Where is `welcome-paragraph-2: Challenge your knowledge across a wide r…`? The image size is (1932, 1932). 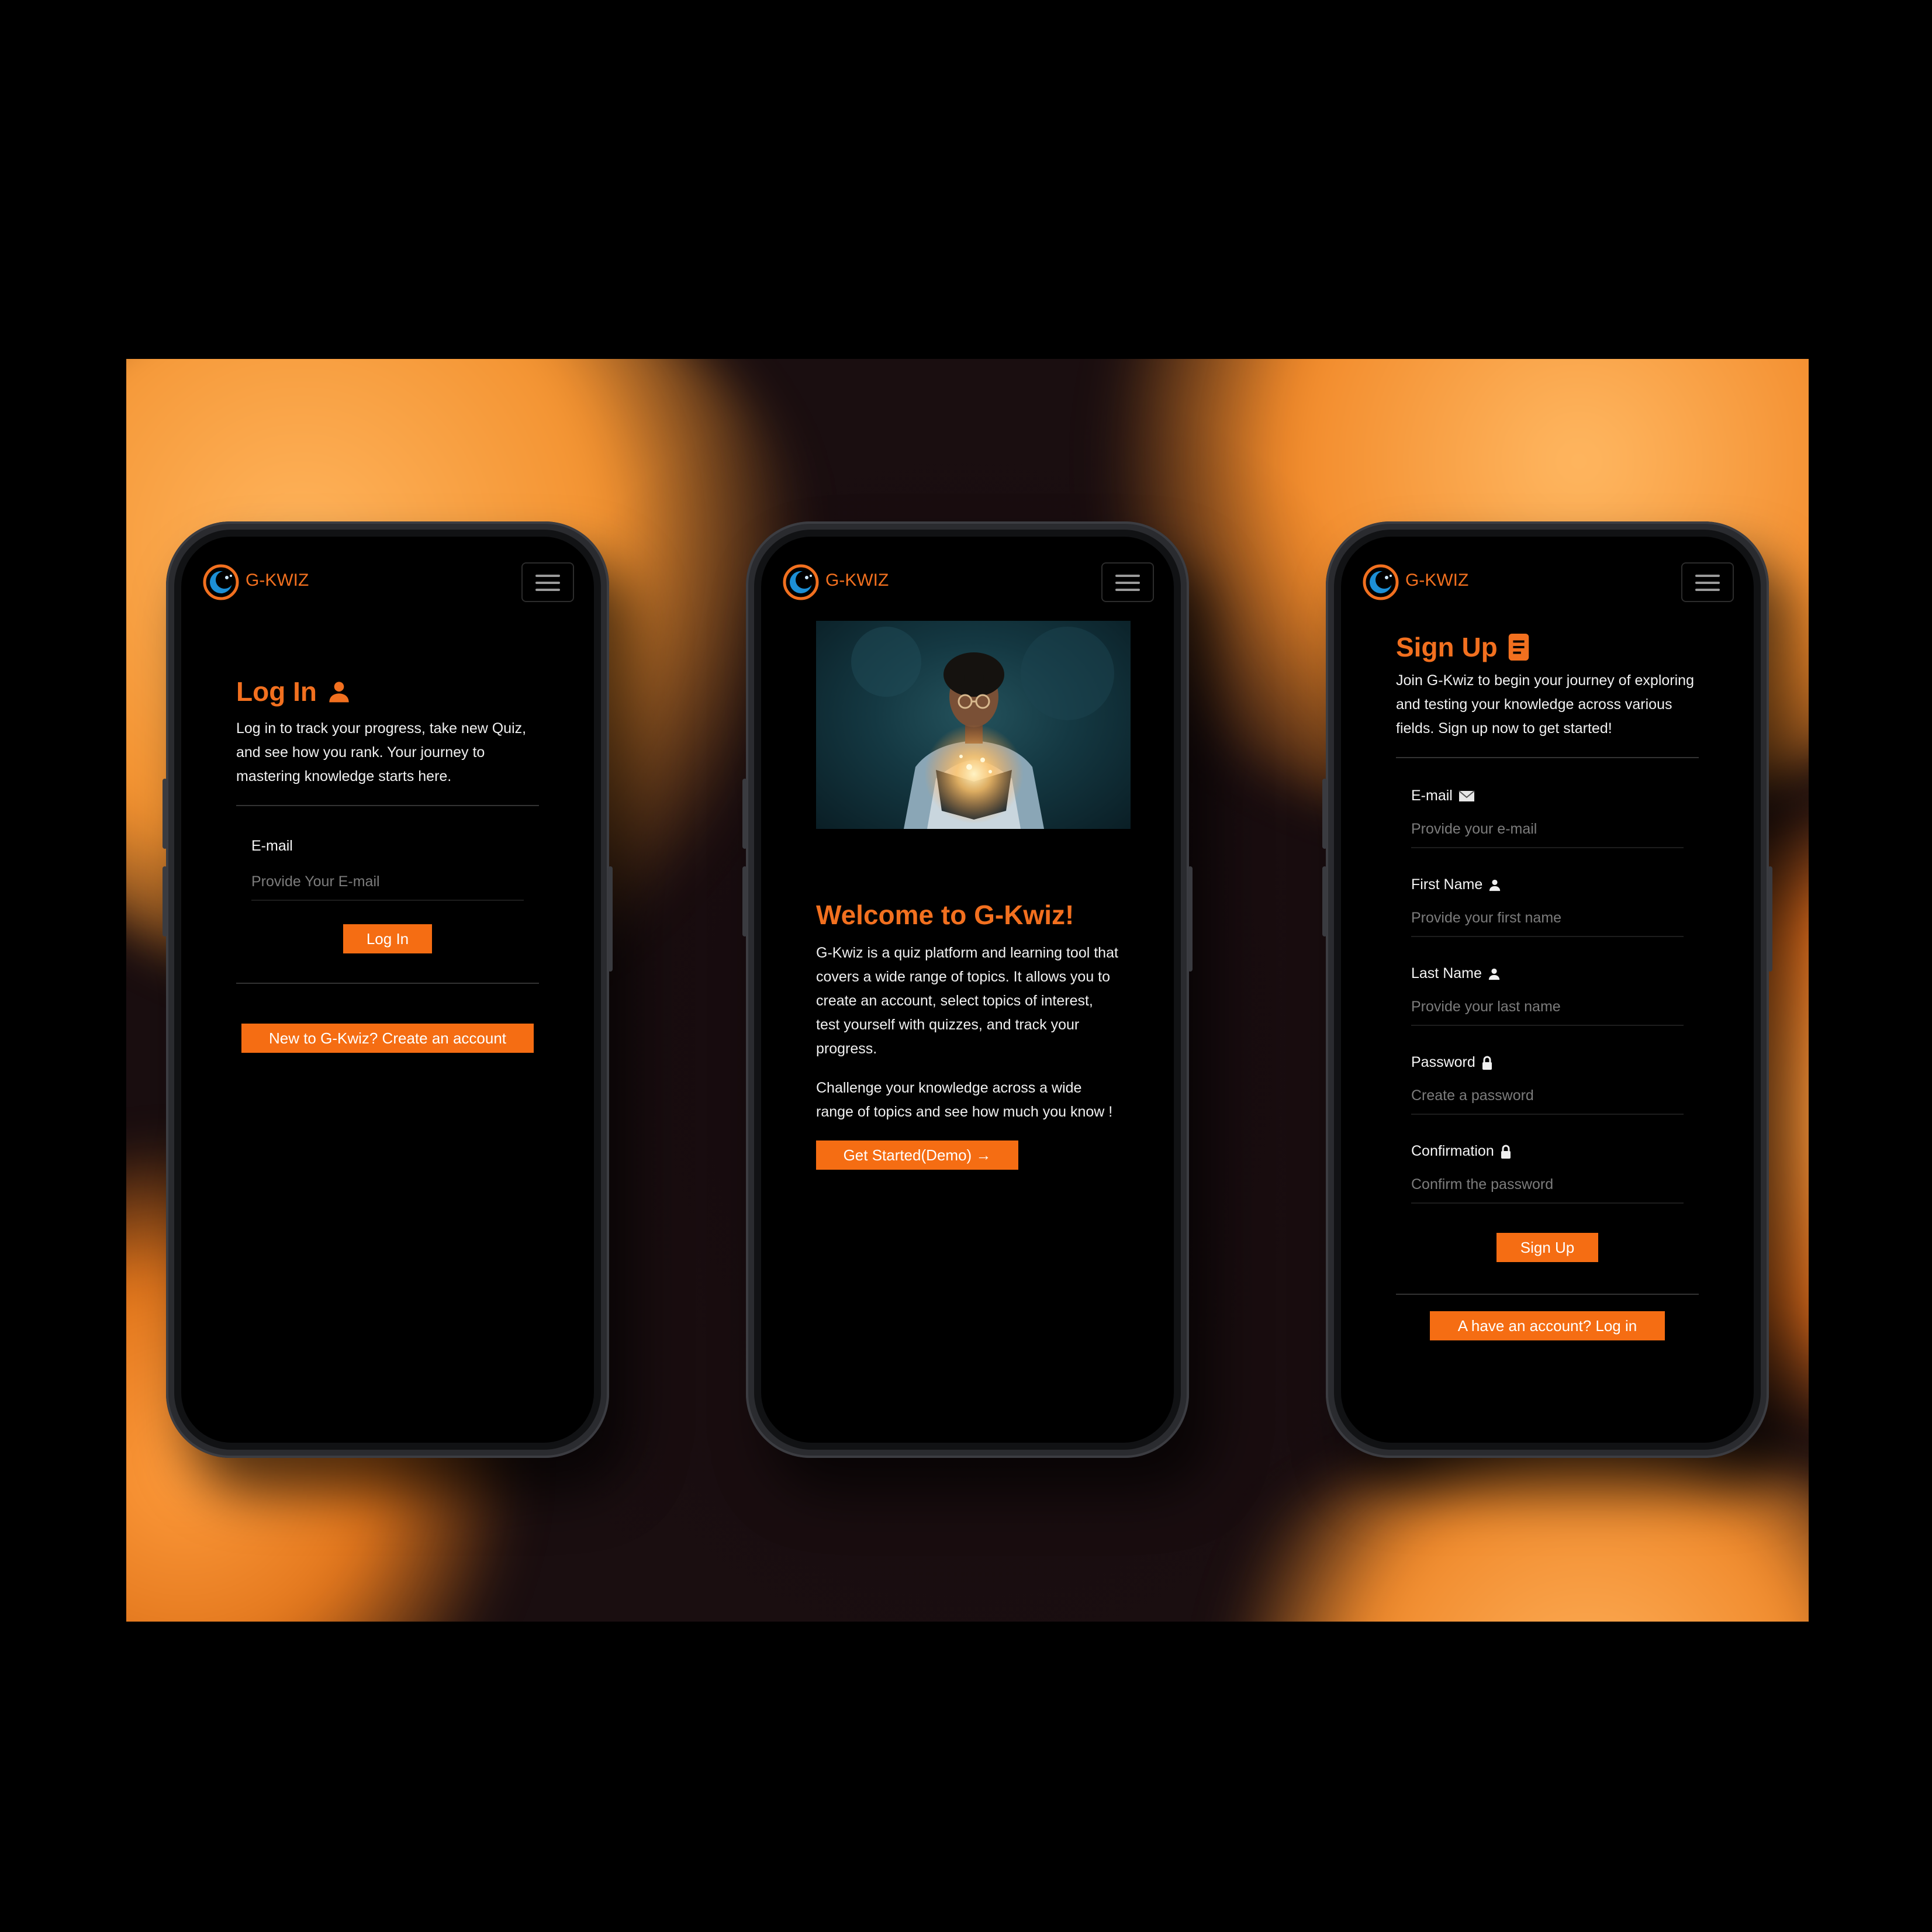
welcome-paragraph-2: Challenge your knowledge across a wide r… is located at coordinates (965, 1100).